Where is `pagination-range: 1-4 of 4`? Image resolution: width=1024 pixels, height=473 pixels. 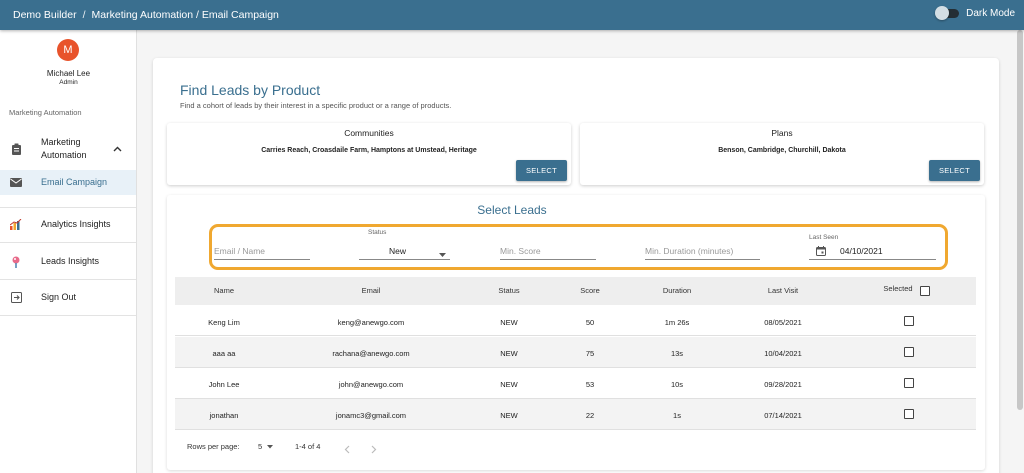
pagination-range: 1-4 of 4 is located at coordinates (308, 446).